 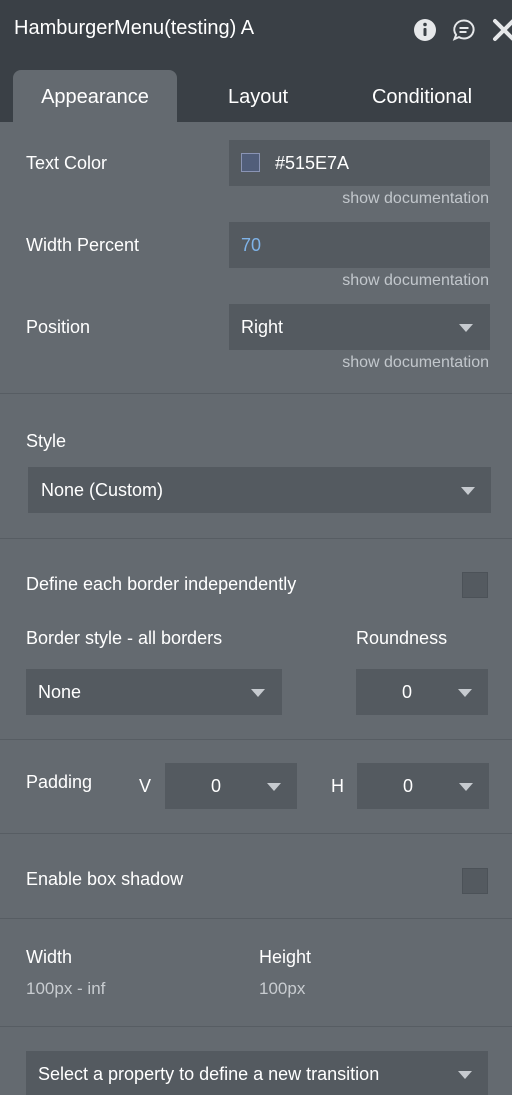 I want to click on width-label: Width, so click(x=49, y=957).